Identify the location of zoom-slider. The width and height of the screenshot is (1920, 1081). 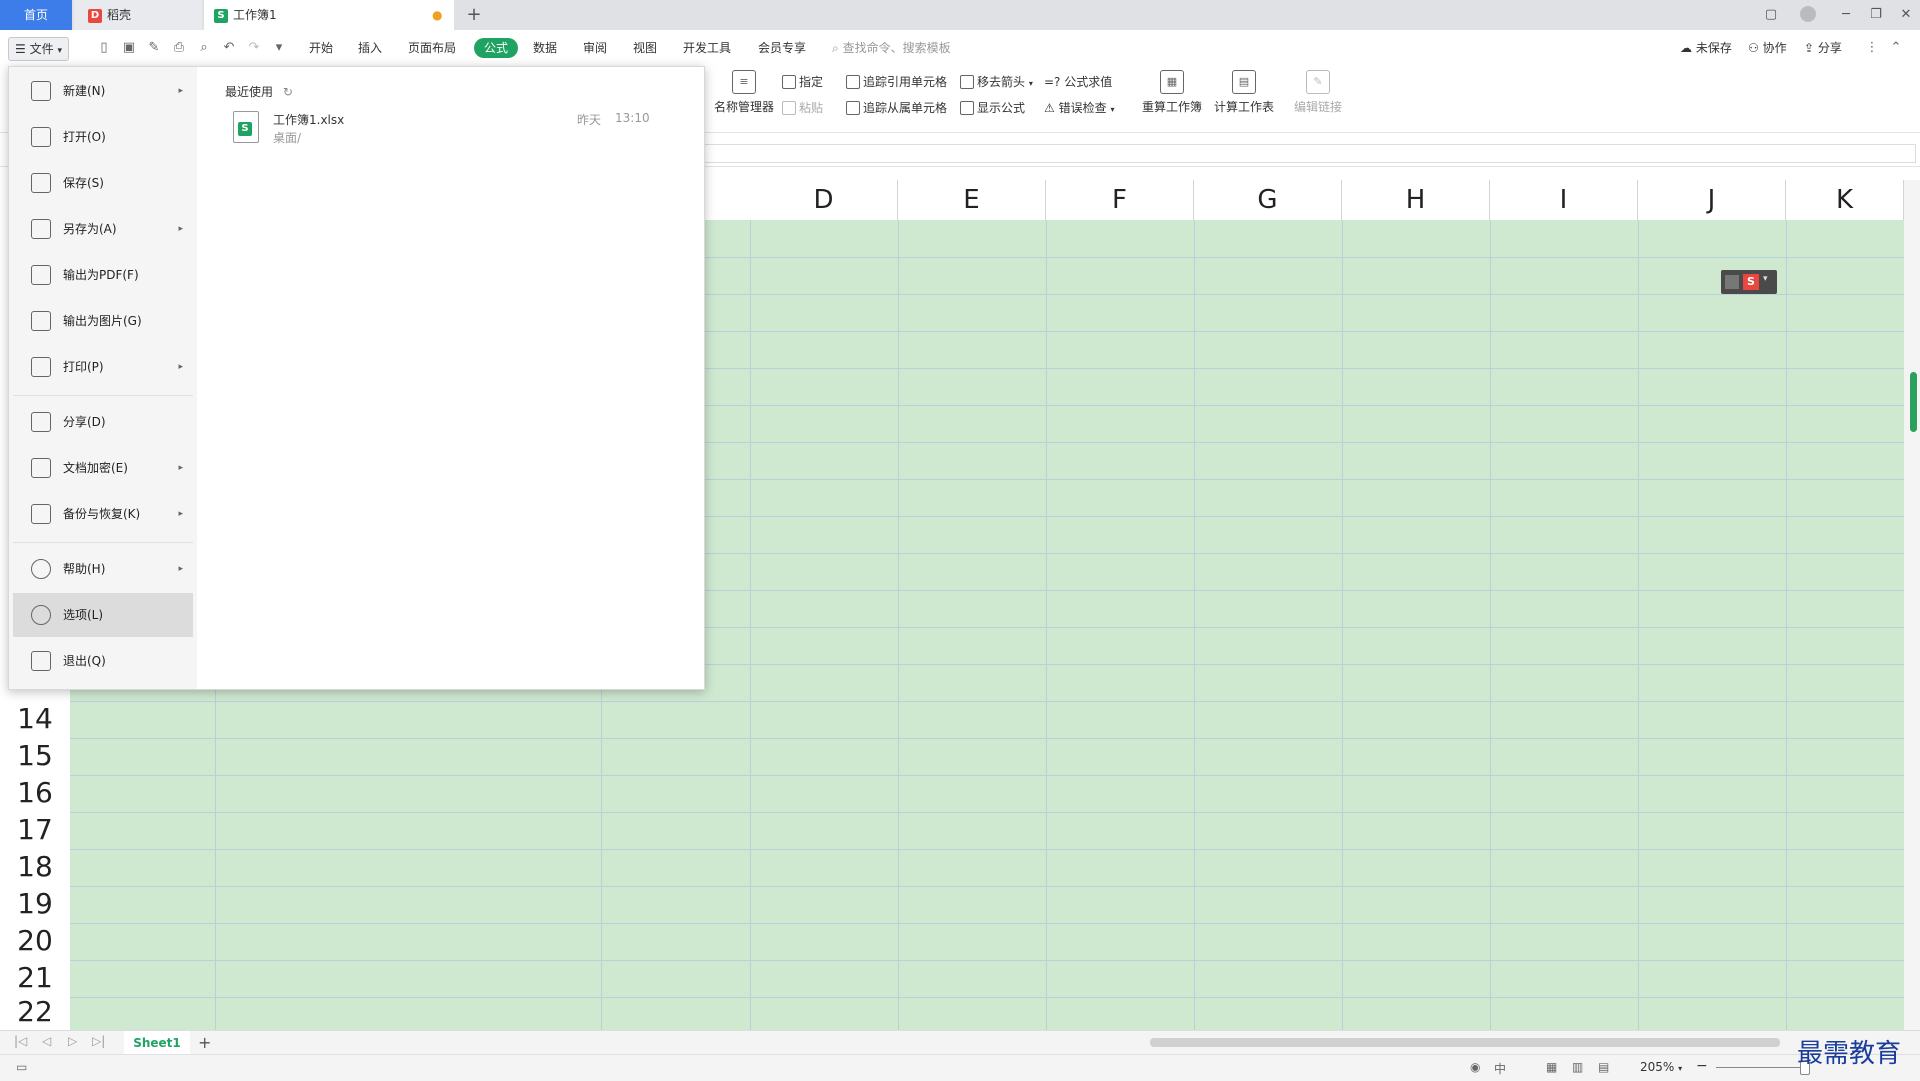
(1761, 1067).